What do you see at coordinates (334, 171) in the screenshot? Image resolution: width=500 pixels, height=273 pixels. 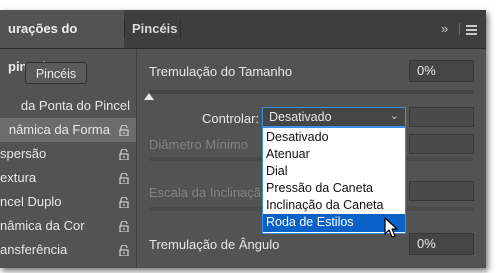 I see `dropdown-option-dial: Dial` at bounding box center [334, 171].